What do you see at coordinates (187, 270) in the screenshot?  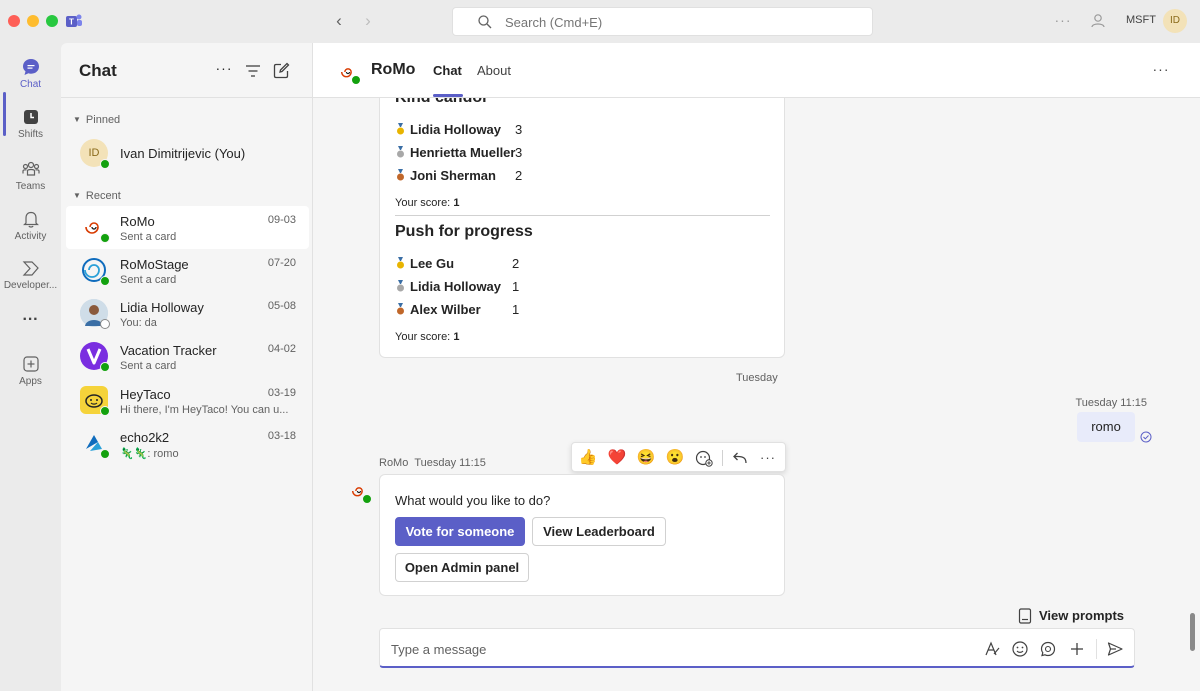 I see `chat-item-romostage: RoMoStage 07-20 Sent a card` at bounding box center [187, 270].